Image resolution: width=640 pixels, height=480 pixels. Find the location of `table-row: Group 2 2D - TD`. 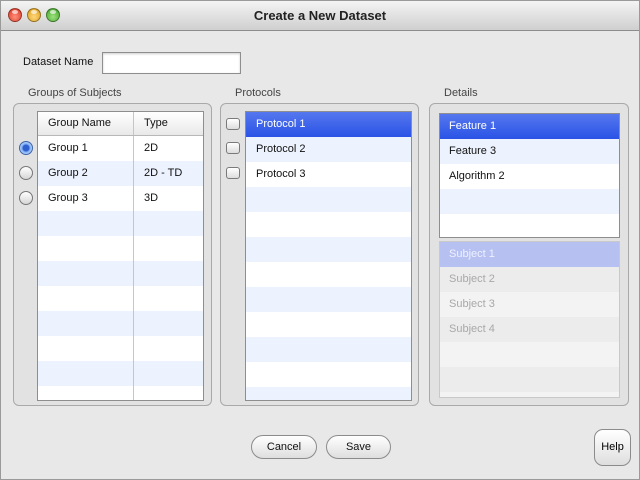

table-row: Group 2 2D - TD is located at coordinates (120, 173).